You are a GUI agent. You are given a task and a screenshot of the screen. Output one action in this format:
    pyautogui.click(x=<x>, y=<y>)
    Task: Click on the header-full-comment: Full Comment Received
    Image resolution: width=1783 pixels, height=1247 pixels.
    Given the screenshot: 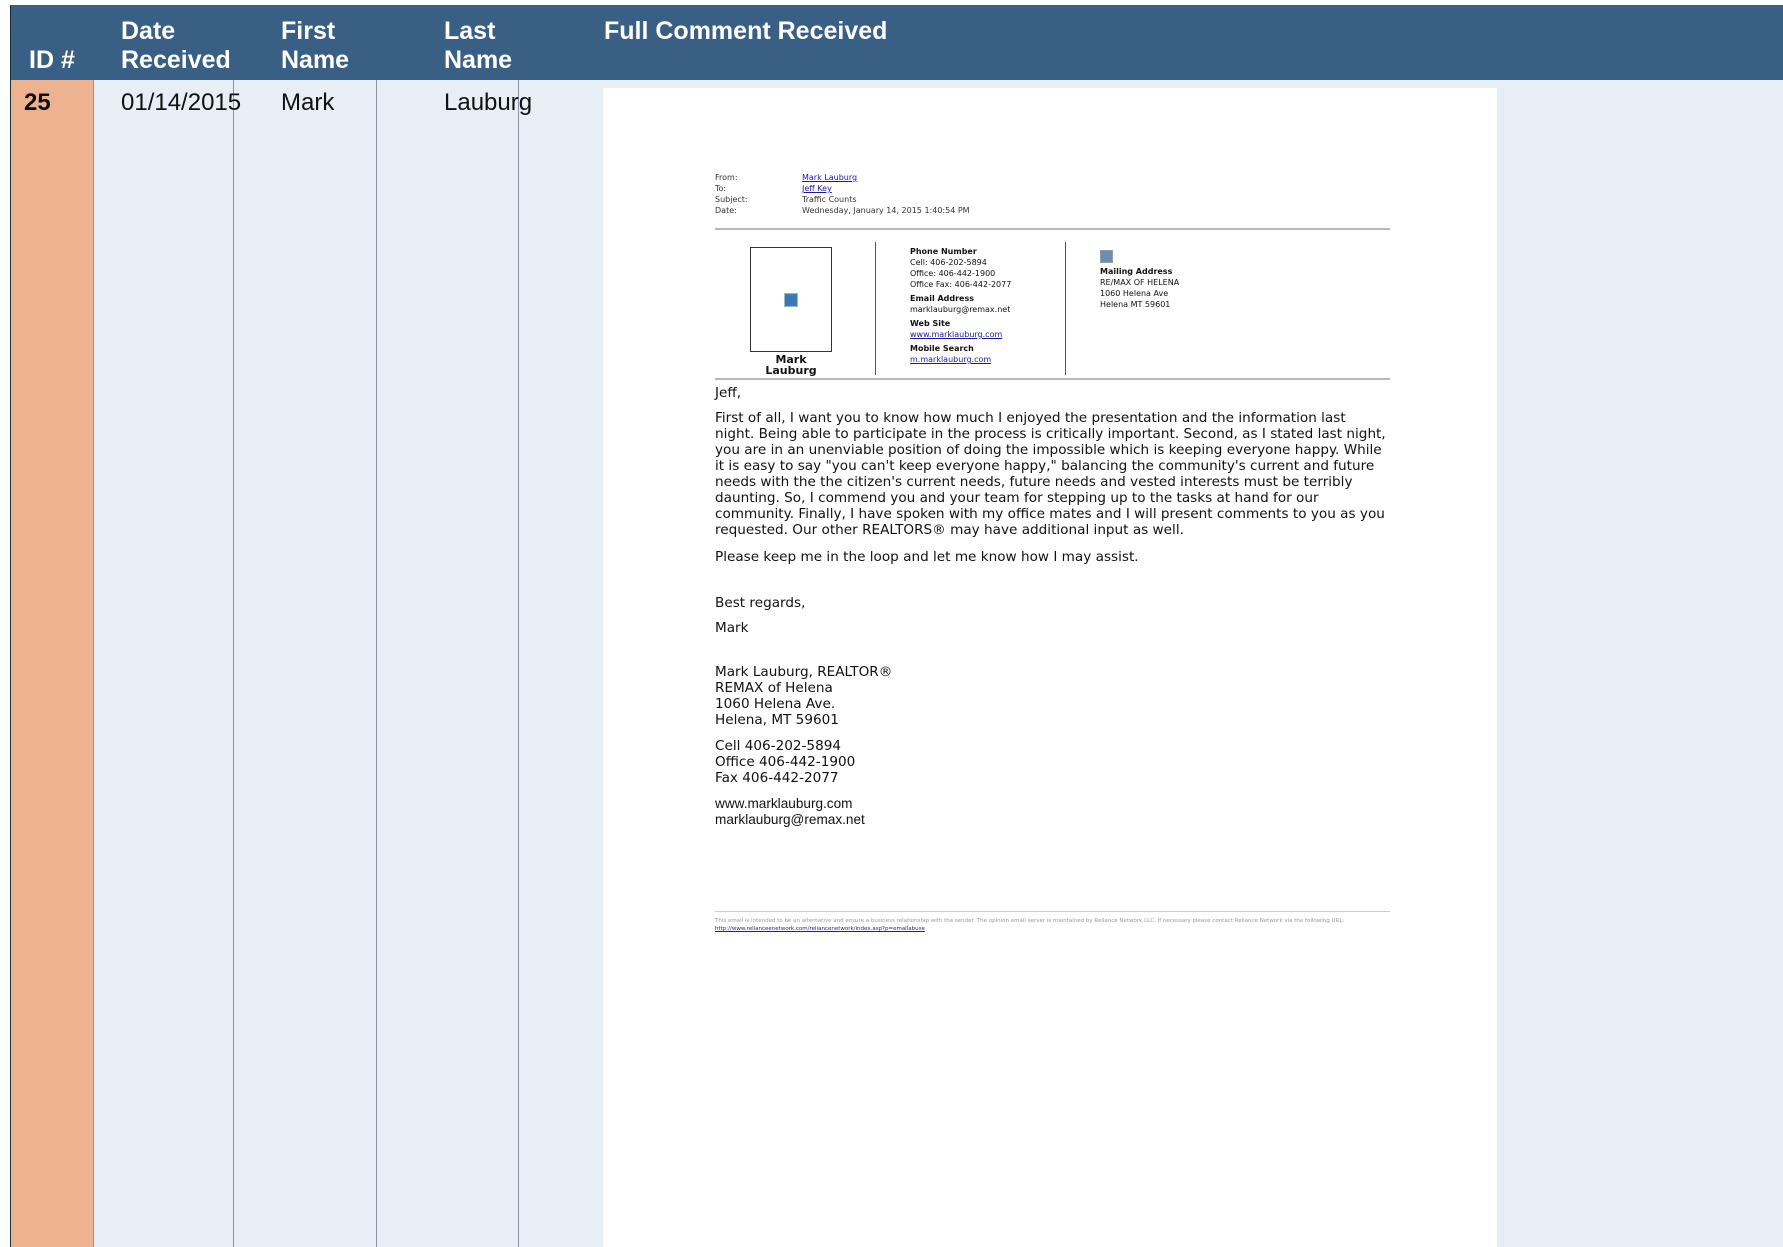 What is the action you would take?
    pyautogui.click(x=746, y=31)
    